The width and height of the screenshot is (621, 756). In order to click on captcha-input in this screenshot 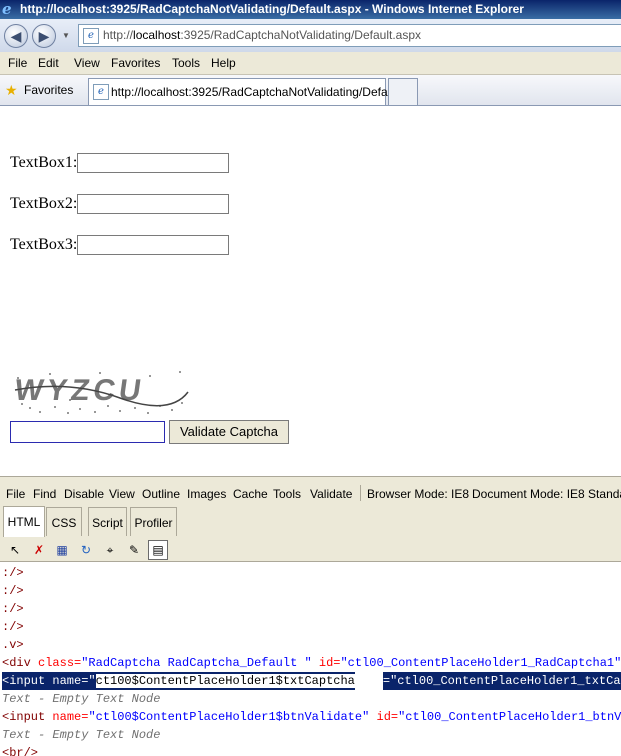, I will do `click(87, 432)`.